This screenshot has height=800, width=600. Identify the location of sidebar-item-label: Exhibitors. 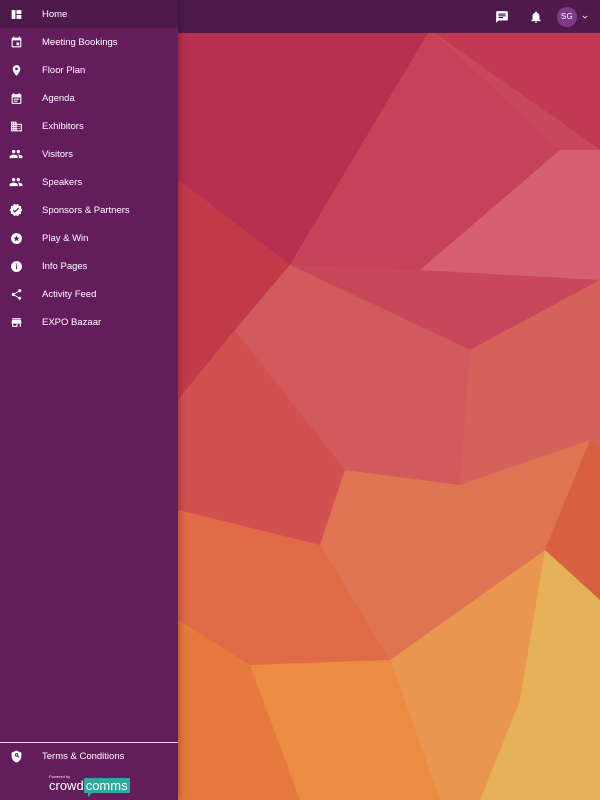
(63, 126).